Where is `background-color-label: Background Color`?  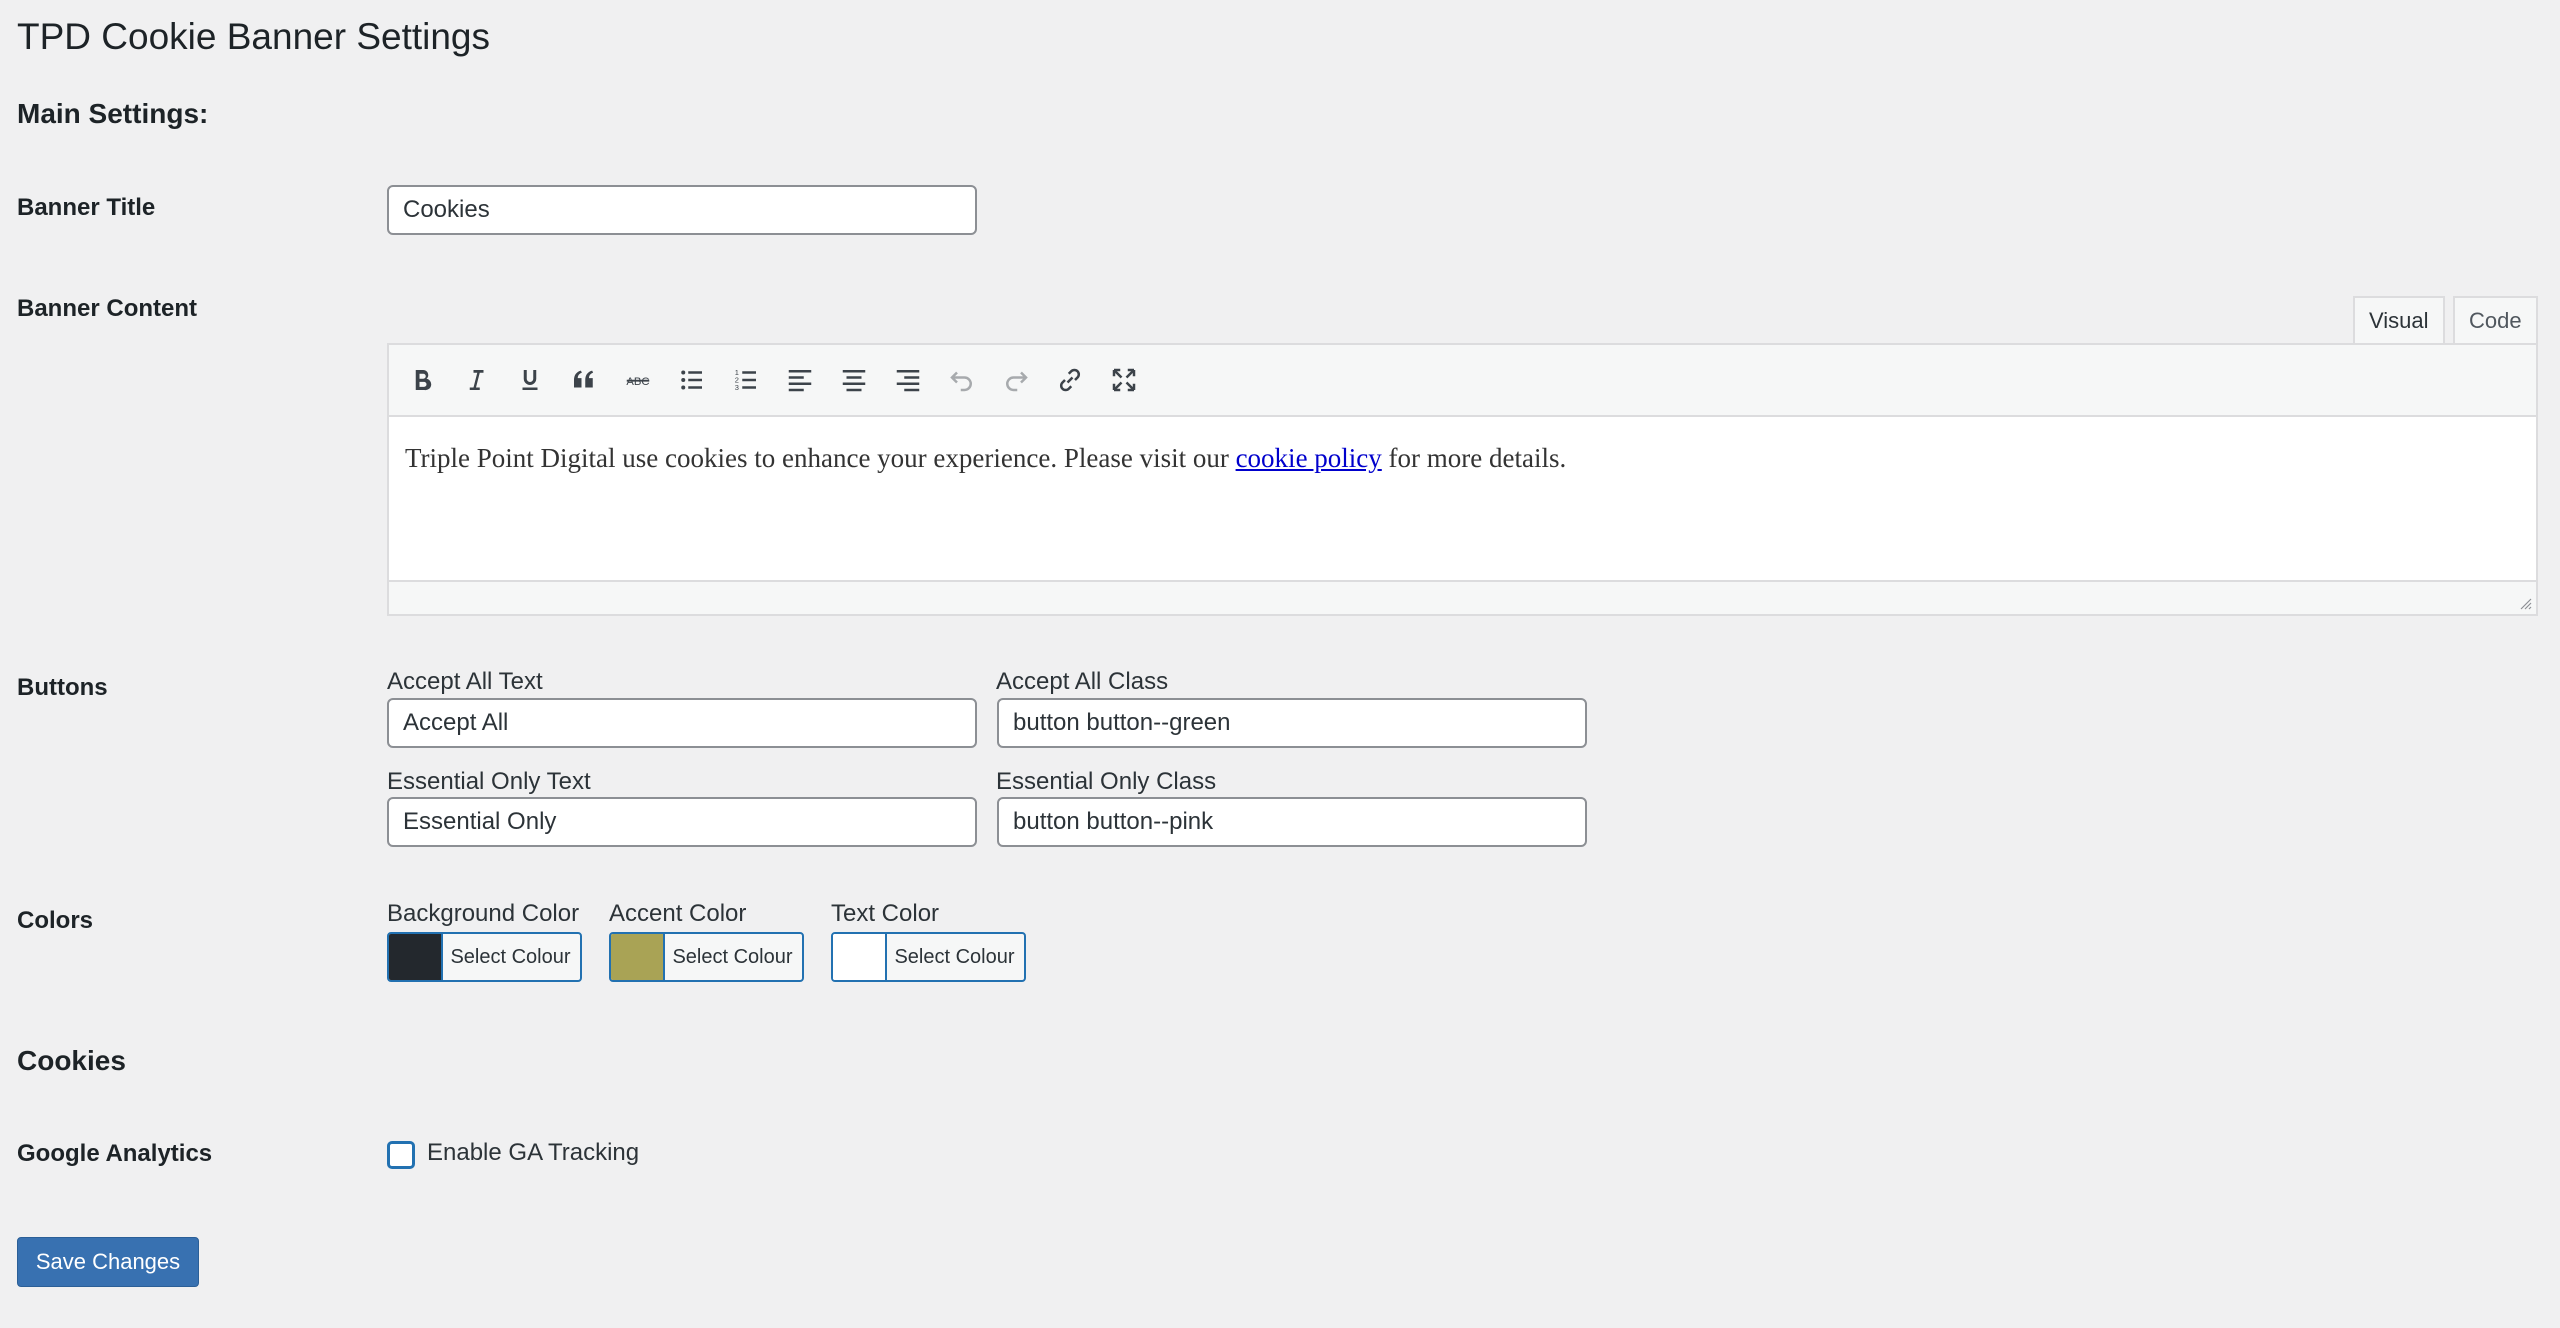 background-color-label: Background Color is located at coordinates (483, 913).